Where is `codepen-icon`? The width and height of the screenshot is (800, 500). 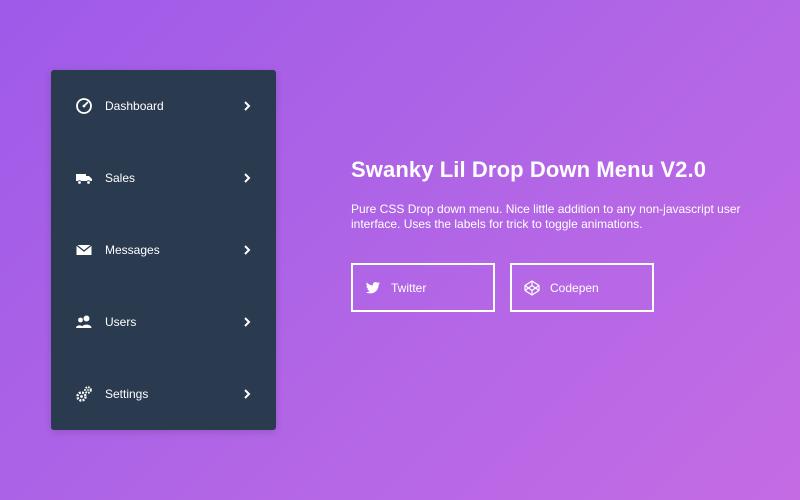
codepen-icon is located at coordinates (532, 287).